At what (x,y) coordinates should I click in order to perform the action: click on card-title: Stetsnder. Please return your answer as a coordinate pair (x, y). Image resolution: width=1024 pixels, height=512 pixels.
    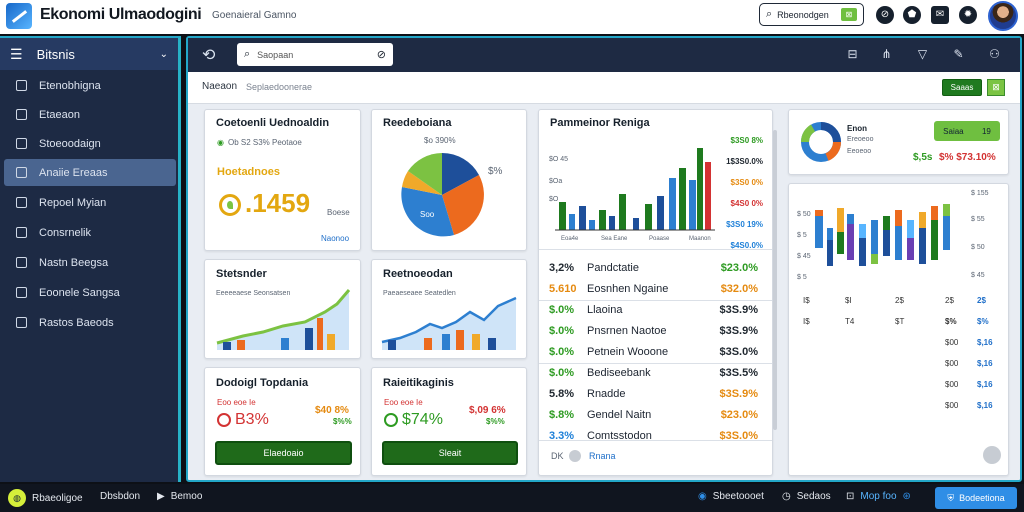
    Looking at the image, I should click on (241, 274).